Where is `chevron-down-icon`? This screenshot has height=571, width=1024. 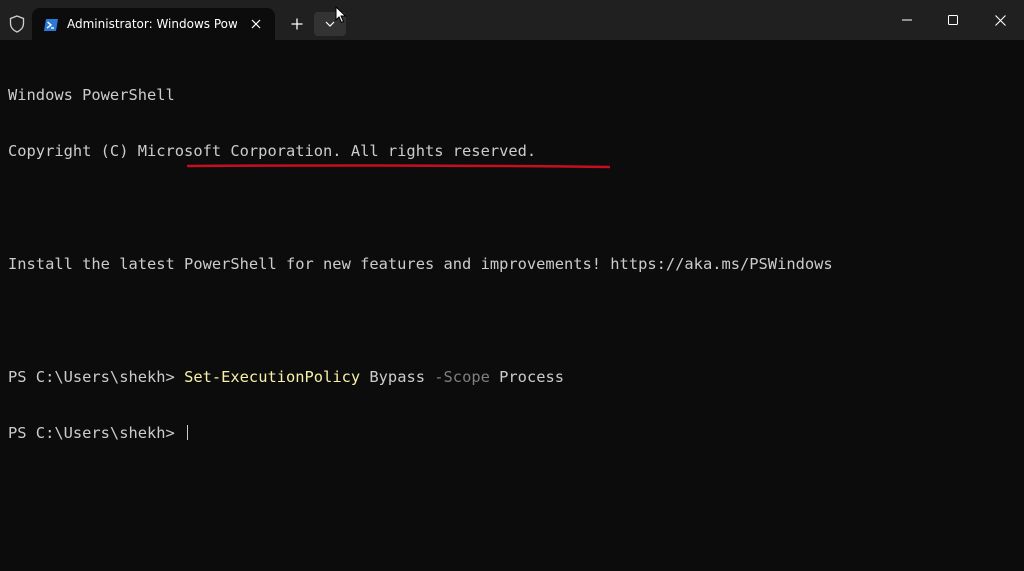 chevron-down-icon is located at coordinates (330, 24).